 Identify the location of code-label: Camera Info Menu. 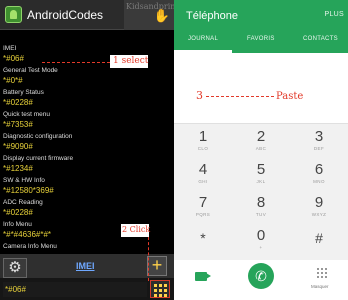
(30, 246).